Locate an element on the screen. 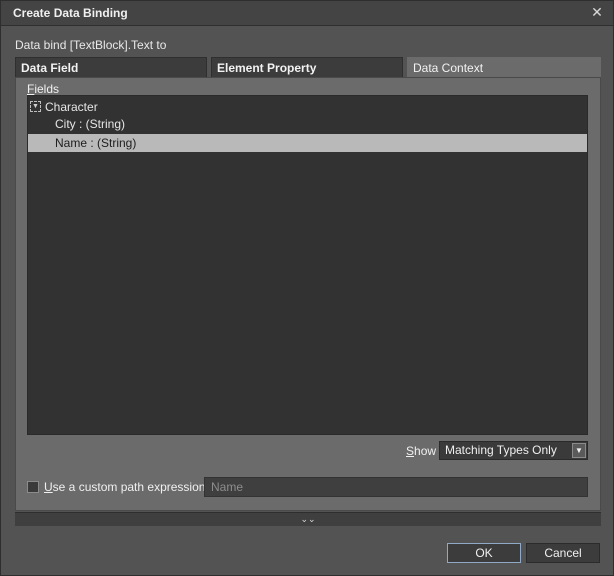 The width and height of the screenshot is (614, 576). tab-element-property: Element Property is located at coordinates (307, 67).